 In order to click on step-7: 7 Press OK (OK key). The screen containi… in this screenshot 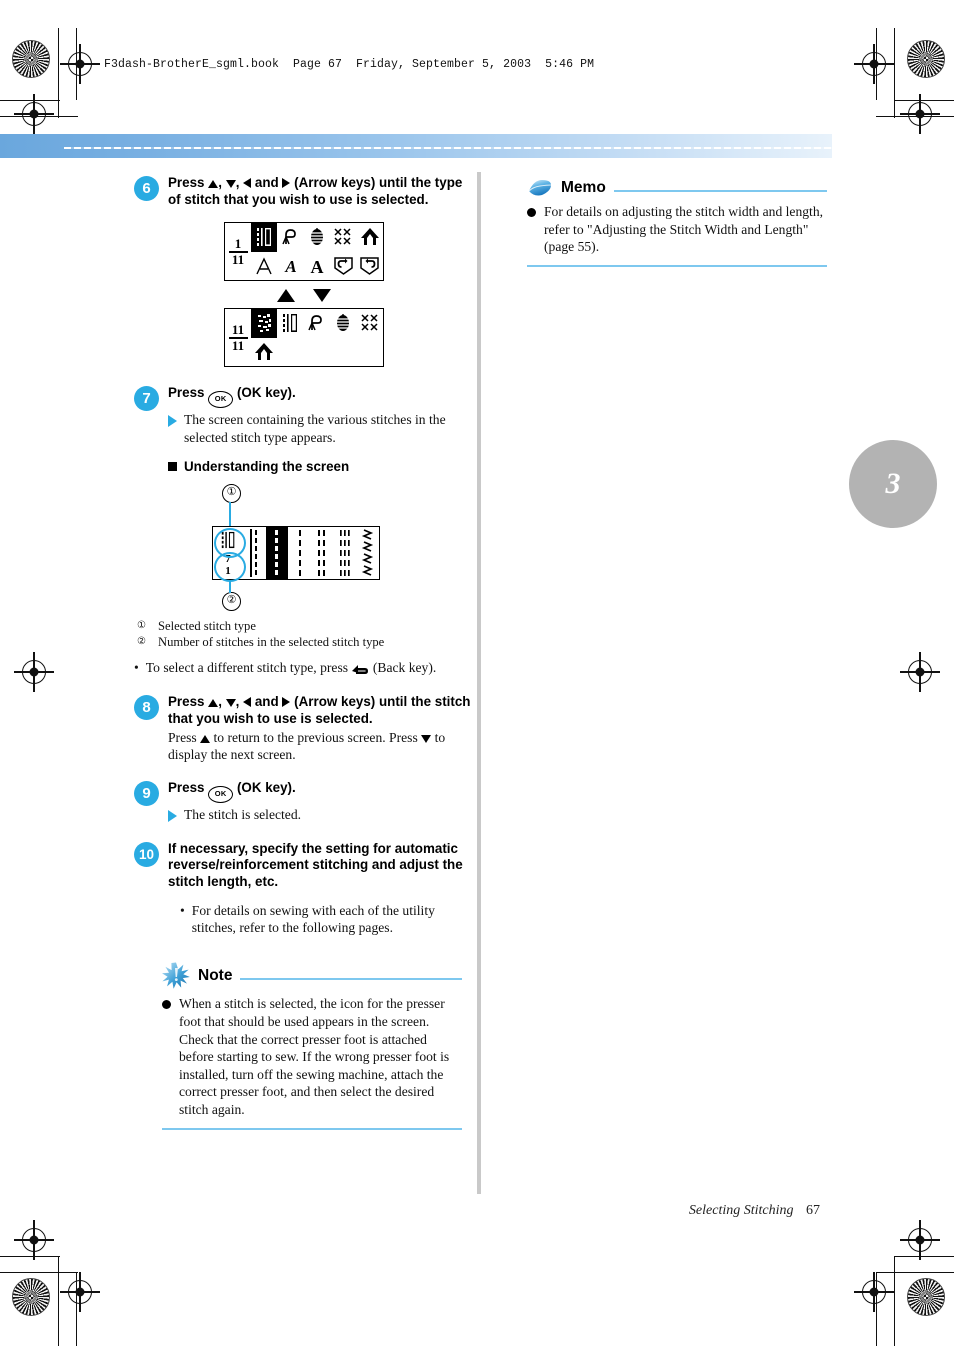, I will do `click(304, 429)`.